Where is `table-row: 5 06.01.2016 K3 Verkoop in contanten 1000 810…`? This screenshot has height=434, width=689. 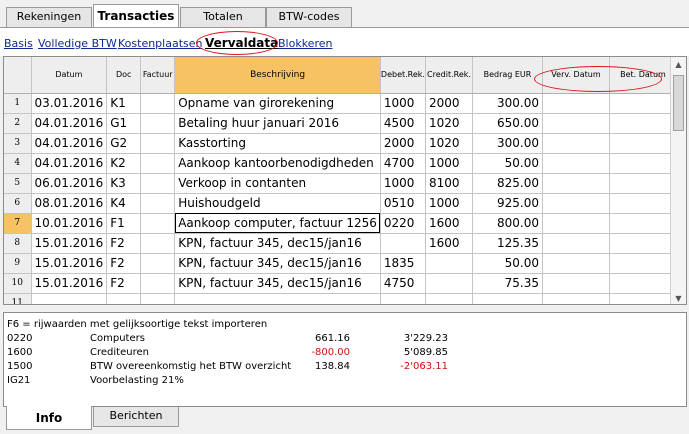
table-row: 5 06.01.2016 K3 Verkoop in contanten 1000 810… is located at coordinates (340, 183).